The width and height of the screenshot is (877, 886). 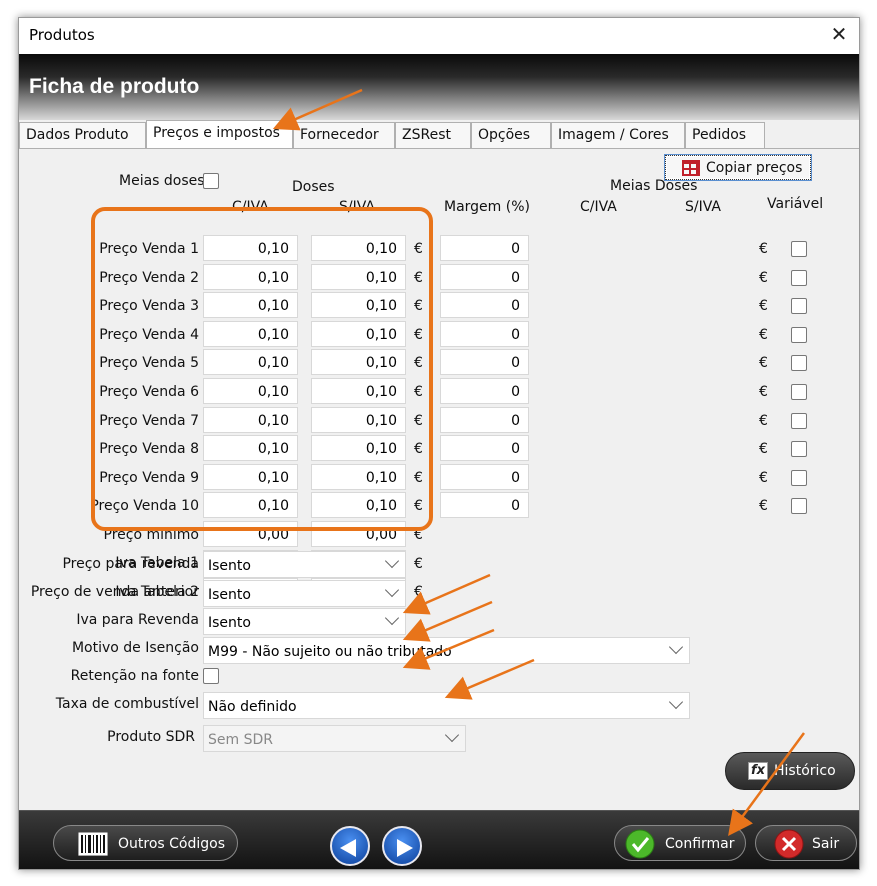 I want to click on confirmar-button: Confirmar, so click(x=680, y=843).